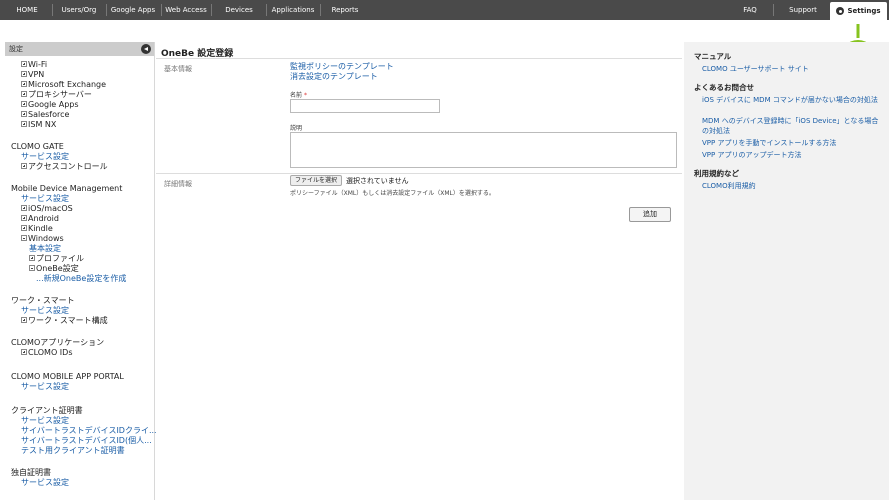 The height and width of the screenshot is (500, 889). Describe the element at coordinates (365, 106) in the screenshot. I see `name-input` at that location.